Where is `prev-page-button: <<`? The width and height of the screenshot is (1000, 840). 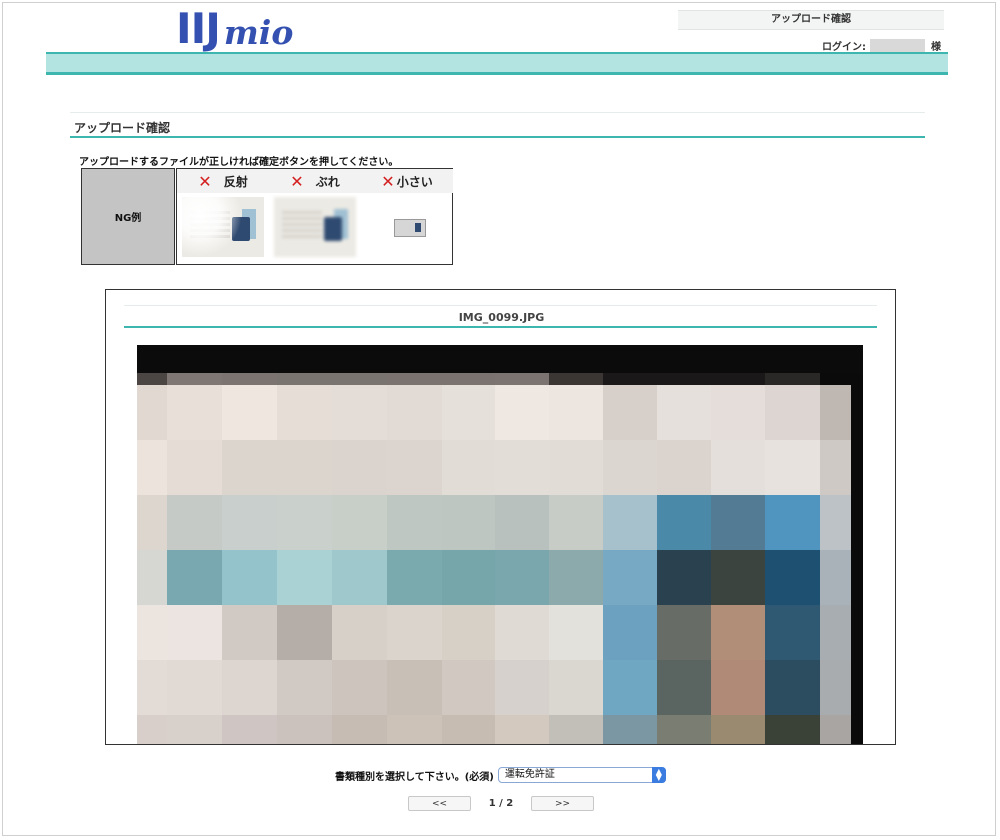 prev-page-button: << is located at coordinates (439, 803).